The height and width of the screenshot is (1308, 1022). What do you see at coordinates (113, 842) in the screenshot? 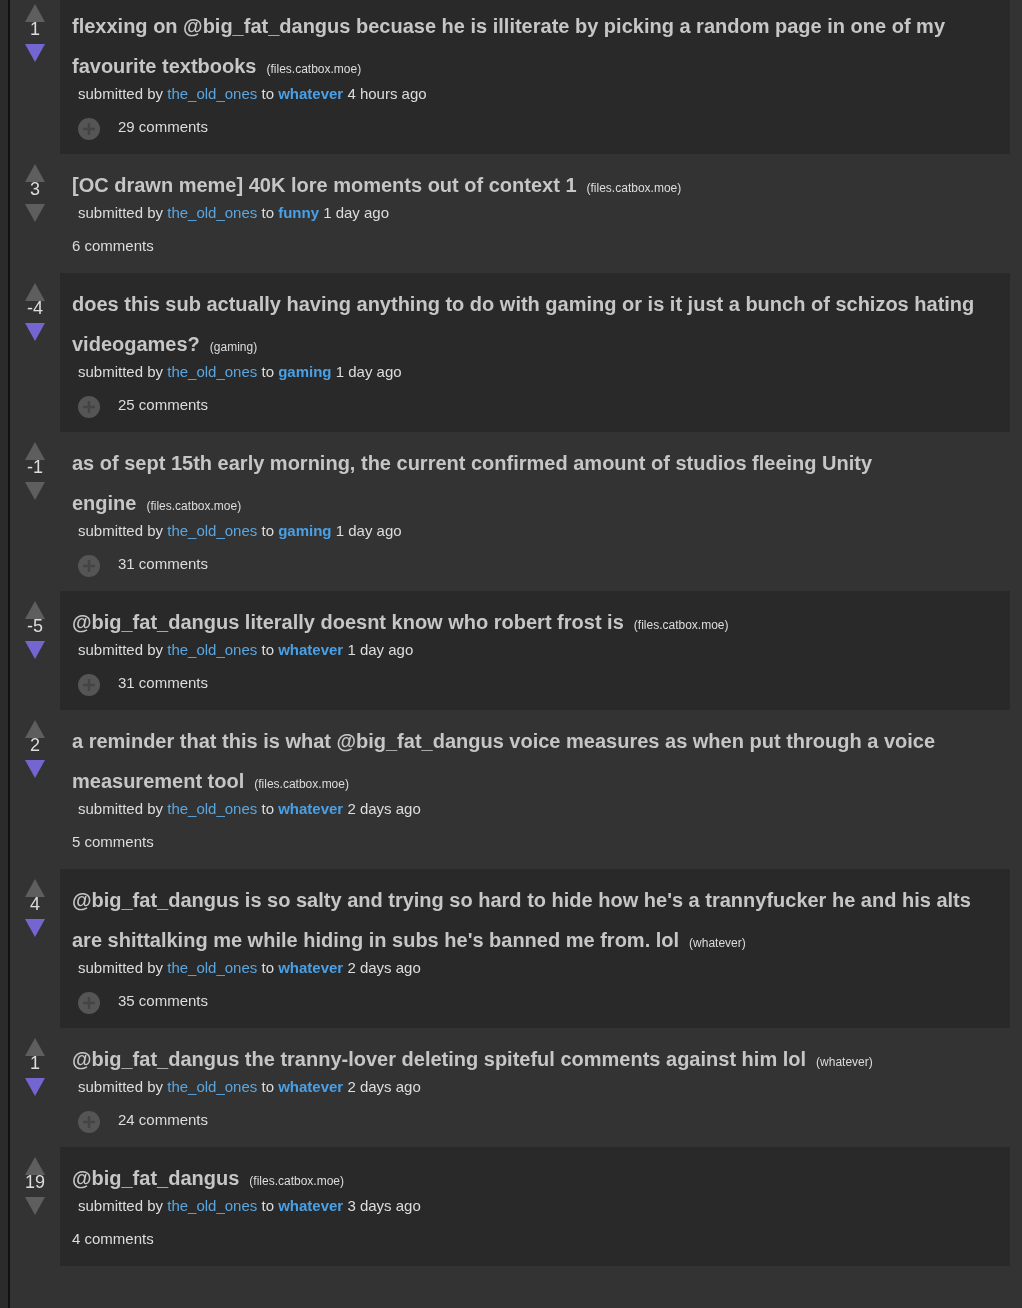
I see `comments-link: 5 comments` at bounding box center [113, 842].